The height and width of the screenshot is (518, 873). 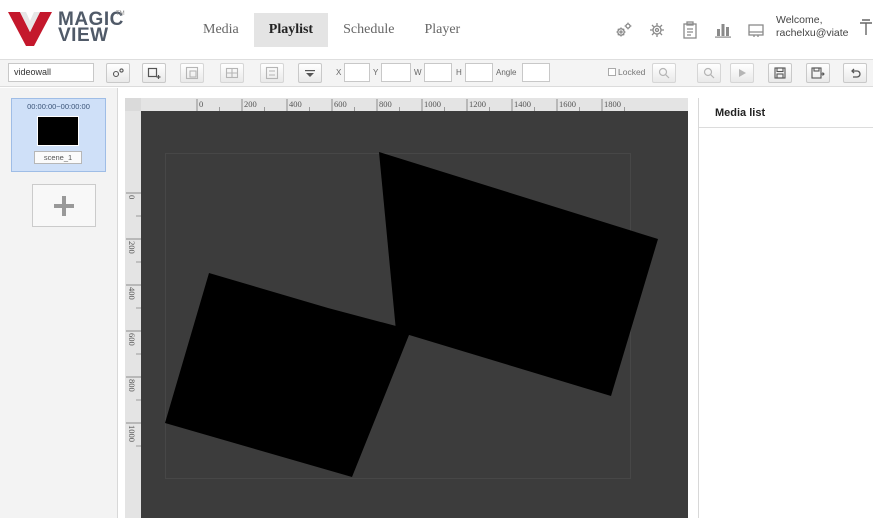 What do you see at coordinates (459, 72) in the screenshot?
I see `h-label: H` at bounding box center [459, 72].